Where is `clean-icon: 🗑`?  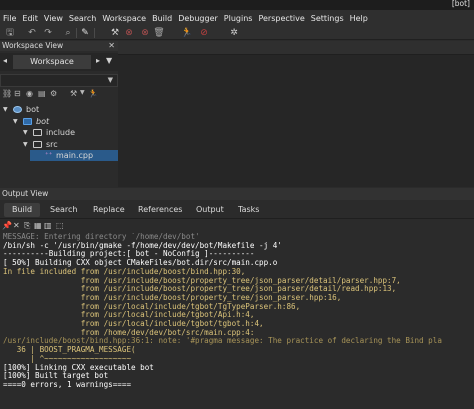 clean-icon: 🗑 is located at coordinates (159, 33).